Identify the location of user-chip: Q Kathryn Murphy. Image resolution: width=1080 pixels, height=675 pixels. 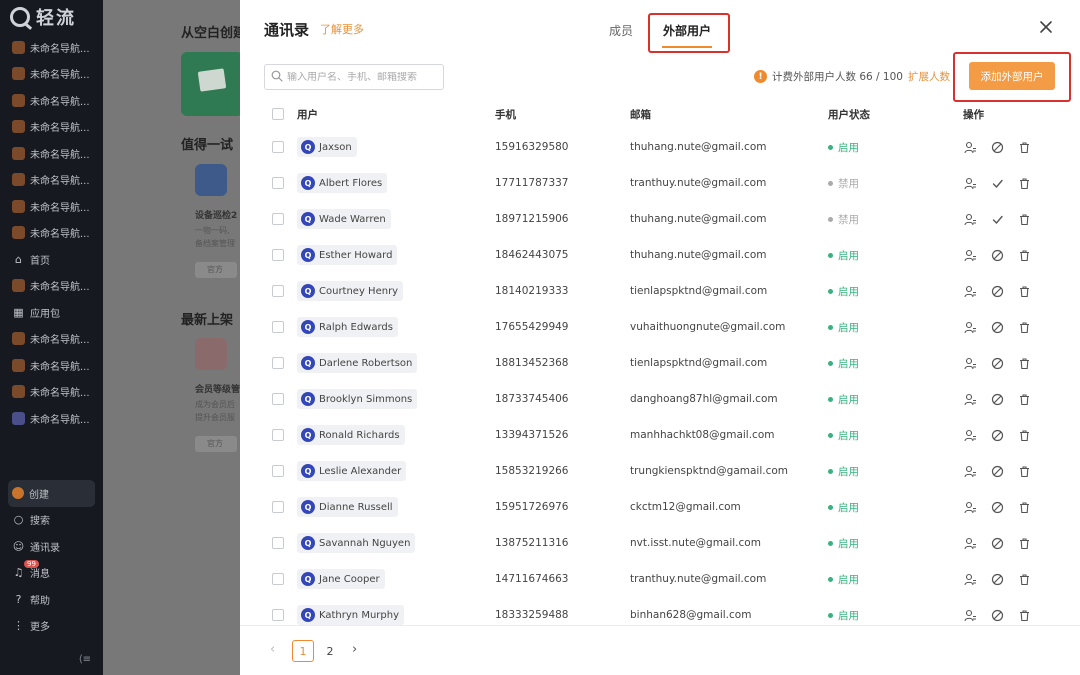
(350, 615).